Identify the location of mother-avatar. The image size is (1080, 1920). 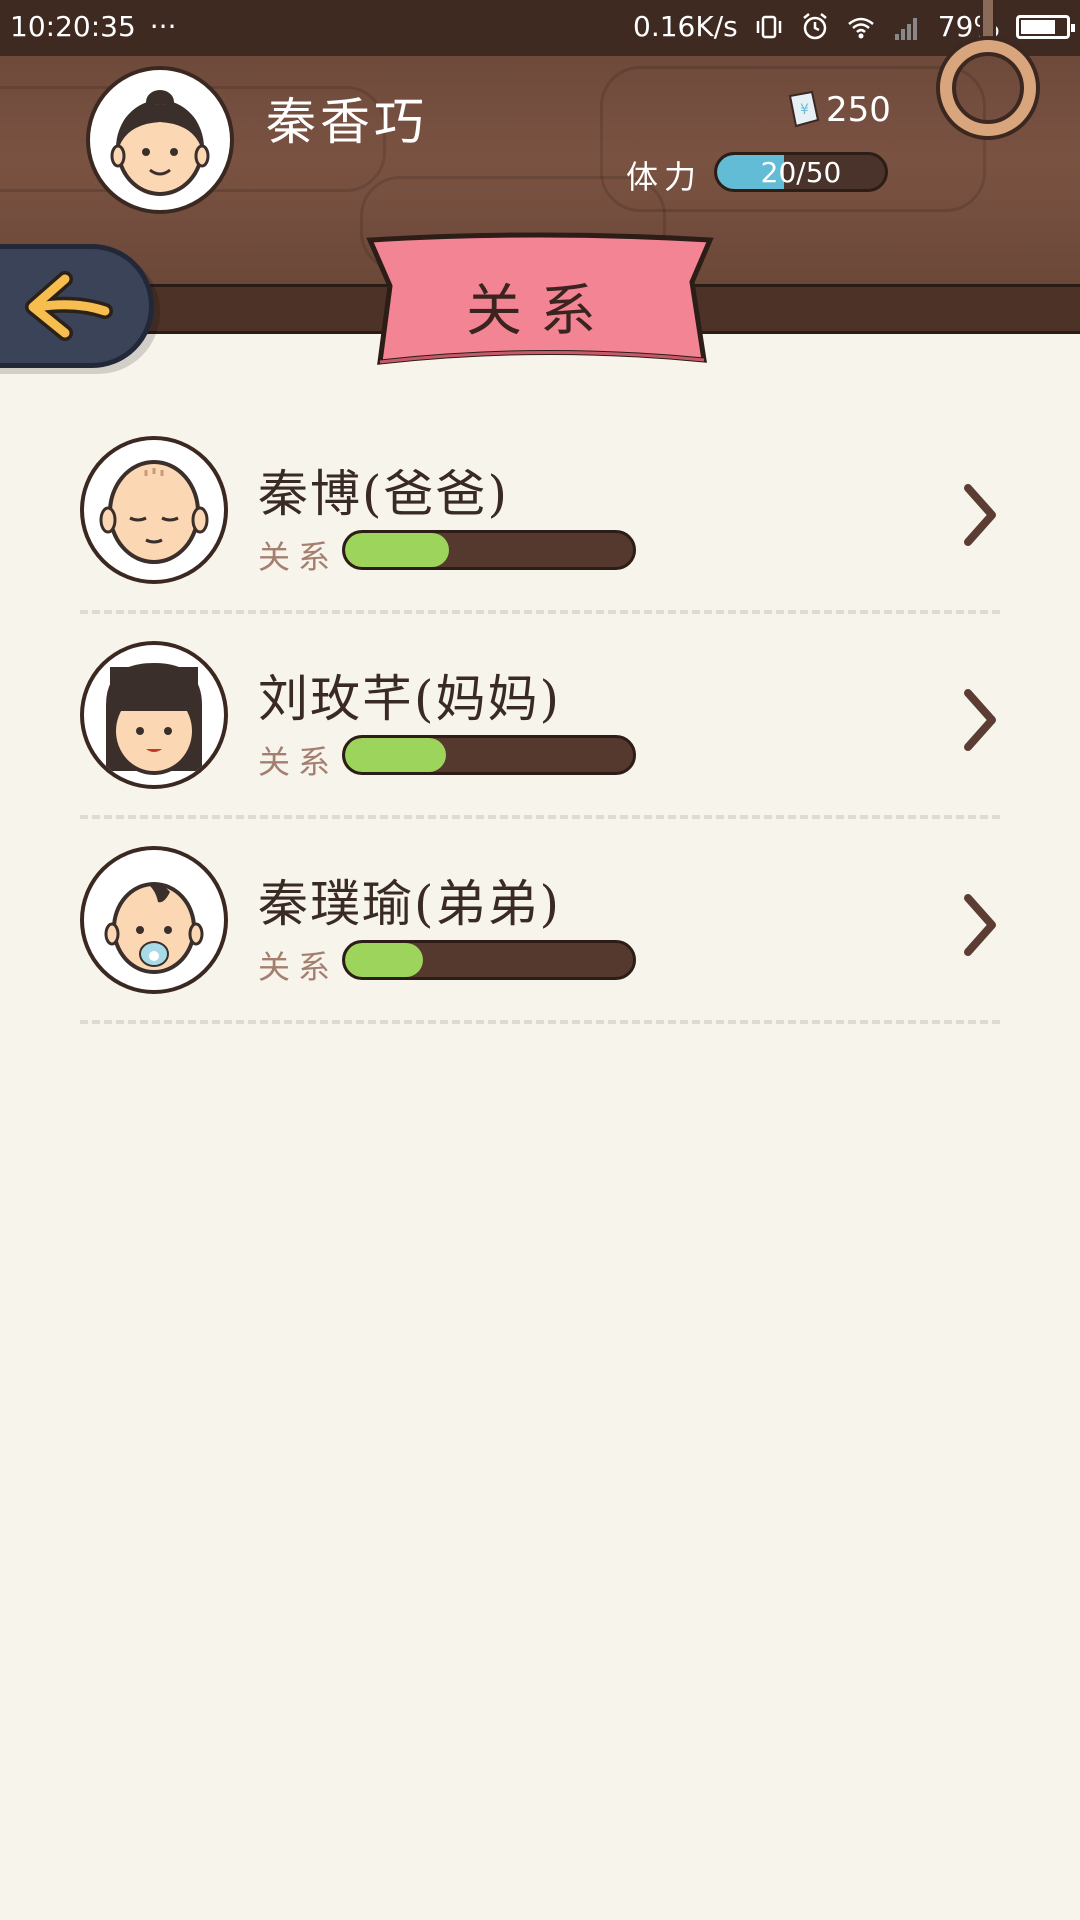
(154, 715).